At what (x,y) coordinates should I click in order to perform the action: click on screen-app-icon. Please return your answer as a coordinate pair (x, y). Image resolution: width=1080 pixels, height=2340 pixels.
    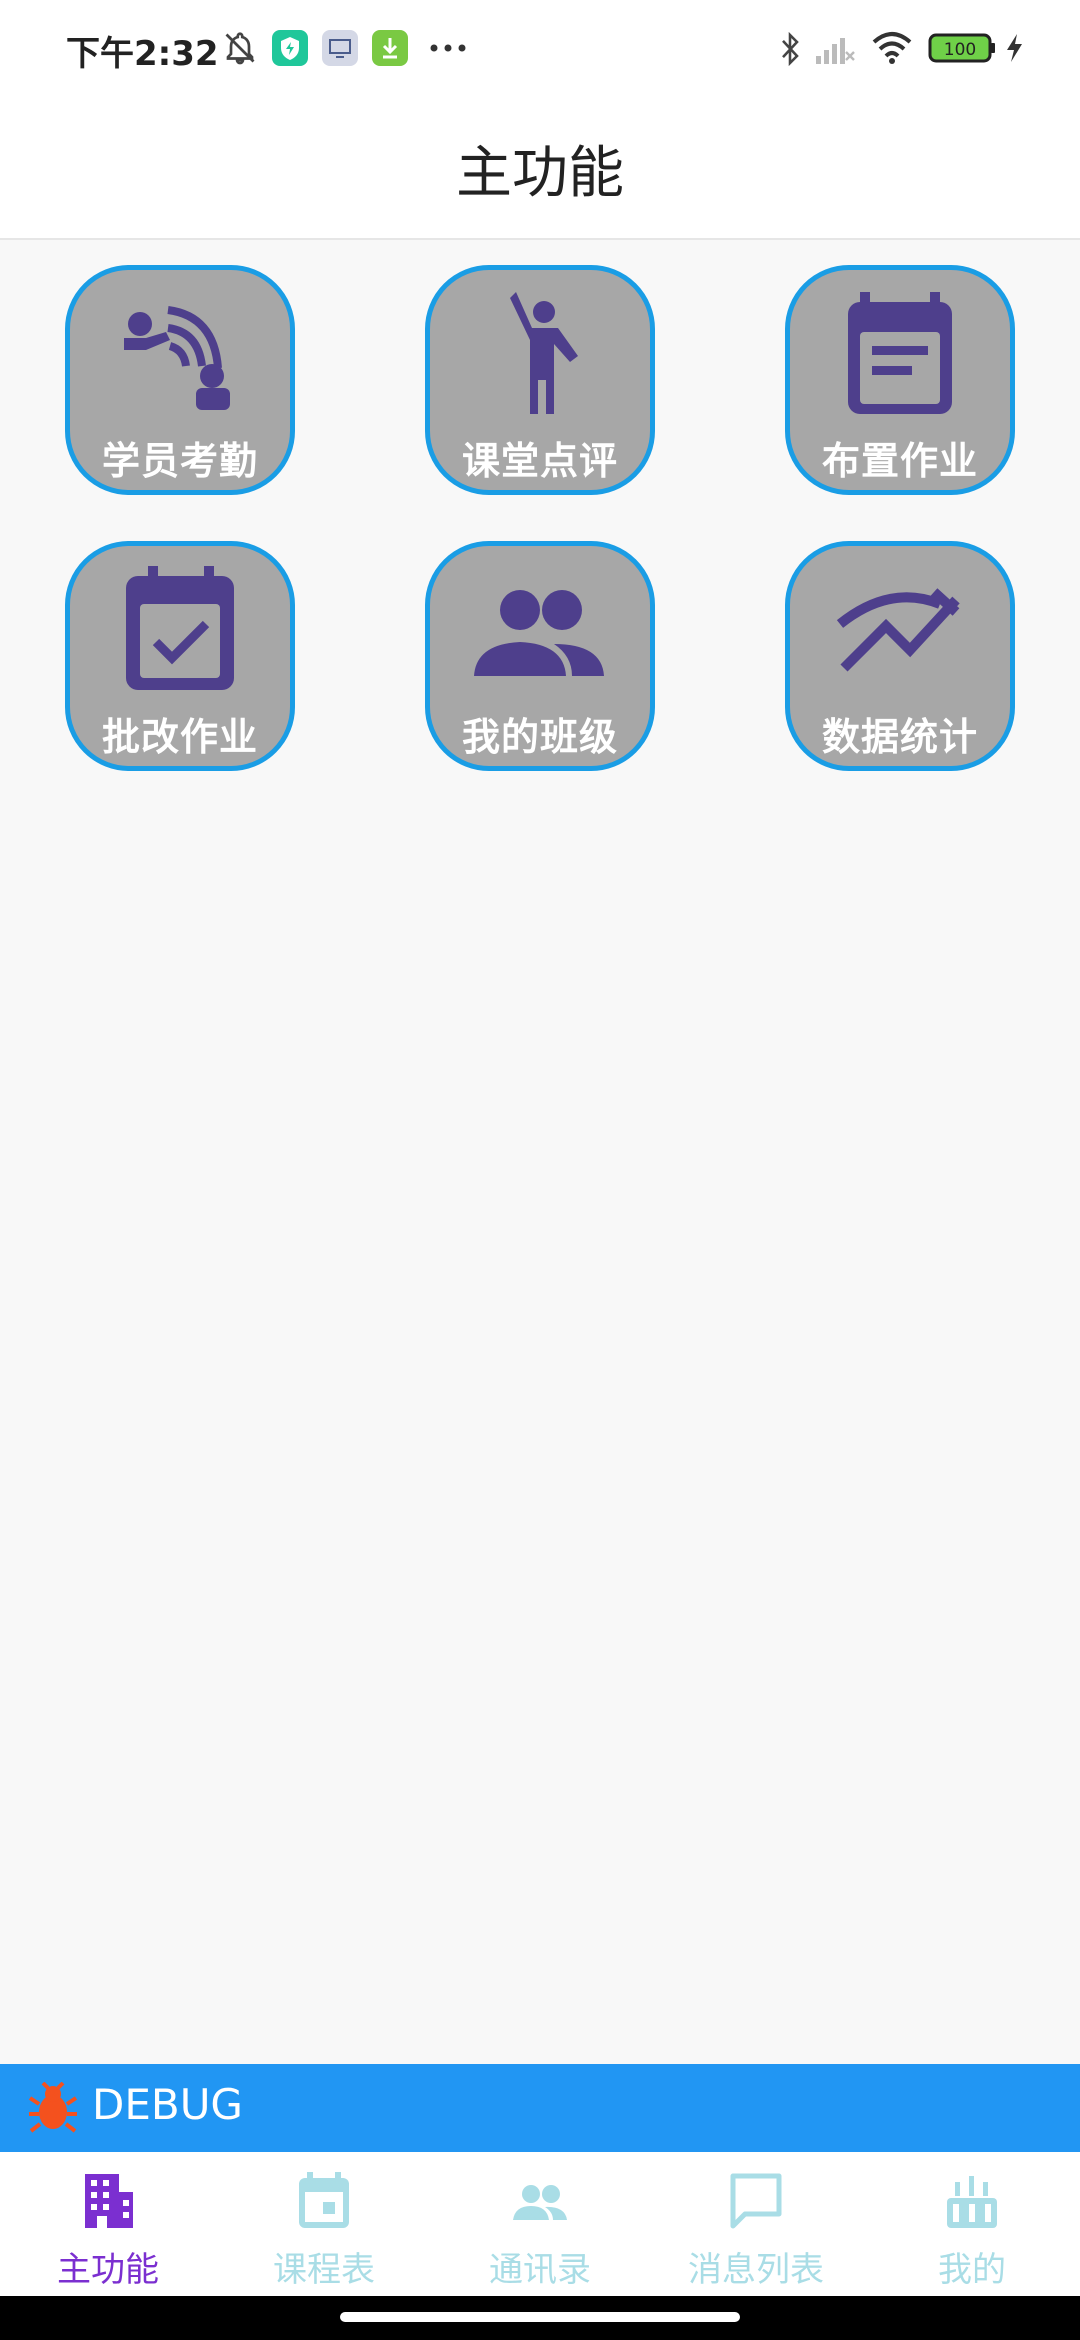
    Looking at the image, I should click on (340, 48).